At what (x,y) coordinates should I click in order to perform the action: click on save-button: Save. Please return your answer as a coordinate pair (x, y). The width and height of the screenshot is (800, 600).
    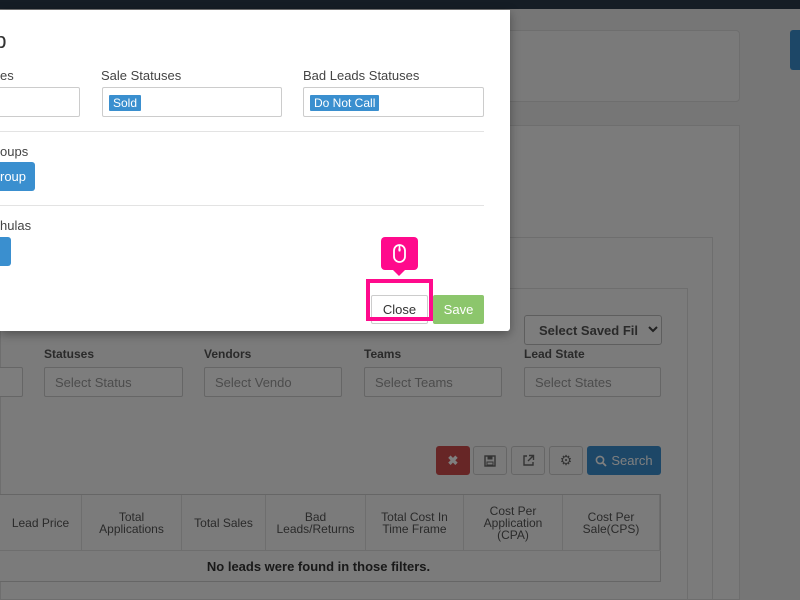
    Looking at the image, I should click on (458, 309).